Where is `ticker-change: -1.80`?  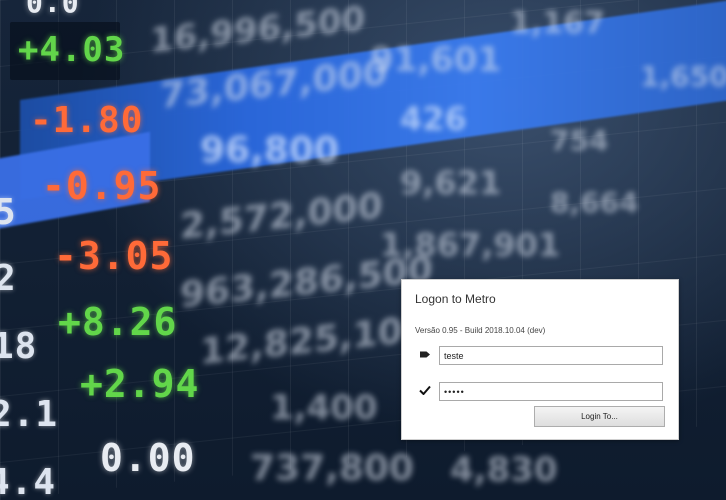
ticker-change: -1.80 is located at coordinates (87, 120).